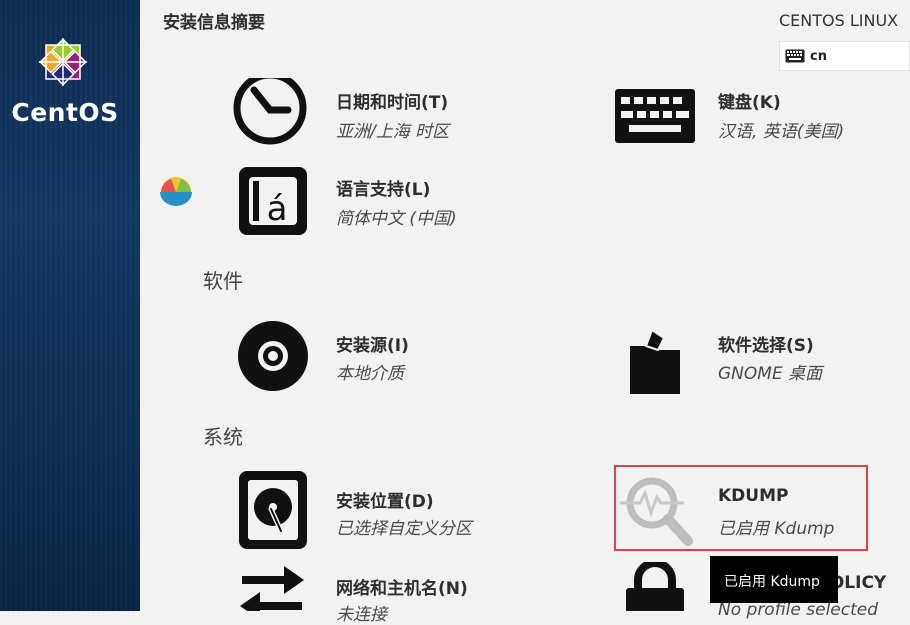 The image size is (910, 625). I want to click on svg-text: á, so click(277, 209).